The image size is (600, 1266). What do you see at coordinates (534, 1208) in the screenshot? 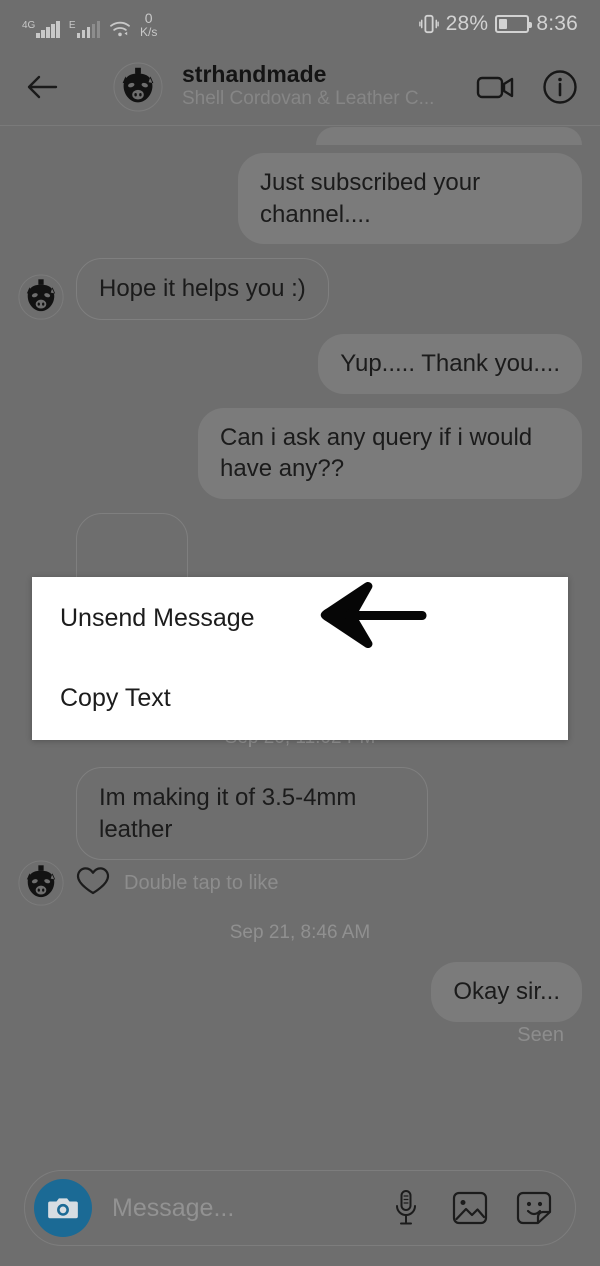
I see `sticker-icon` at bounding box center [534, 1208].